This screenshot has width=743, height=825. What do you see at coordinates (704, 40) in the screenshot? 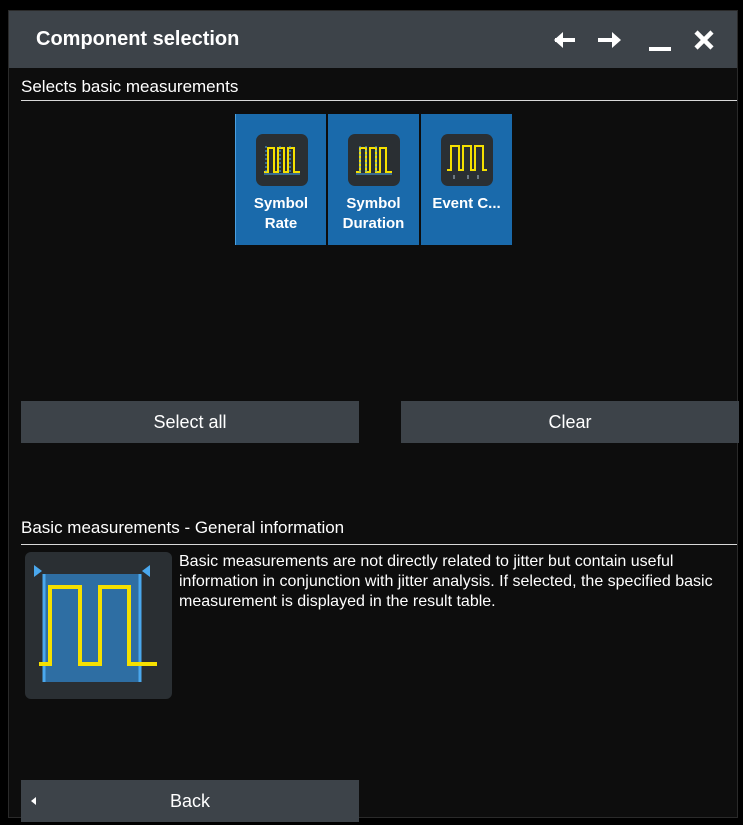
I see `close-icon` at bounding box center [704, 40].